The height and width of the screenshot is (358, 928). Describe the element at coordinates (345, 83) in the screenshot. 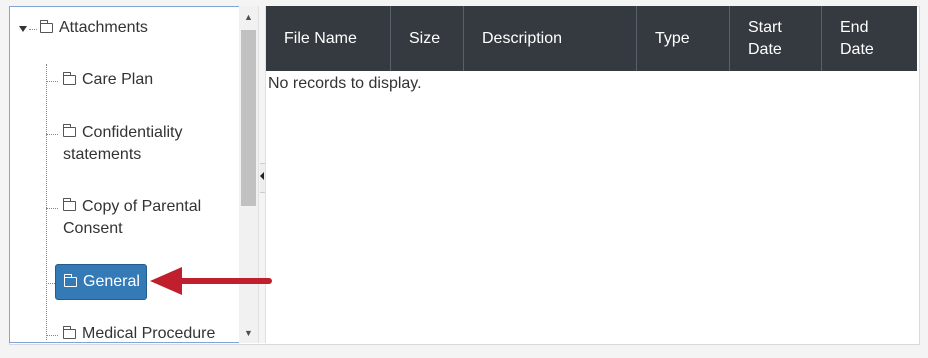

I see `empty-grid-message: No records to display.` at that location.